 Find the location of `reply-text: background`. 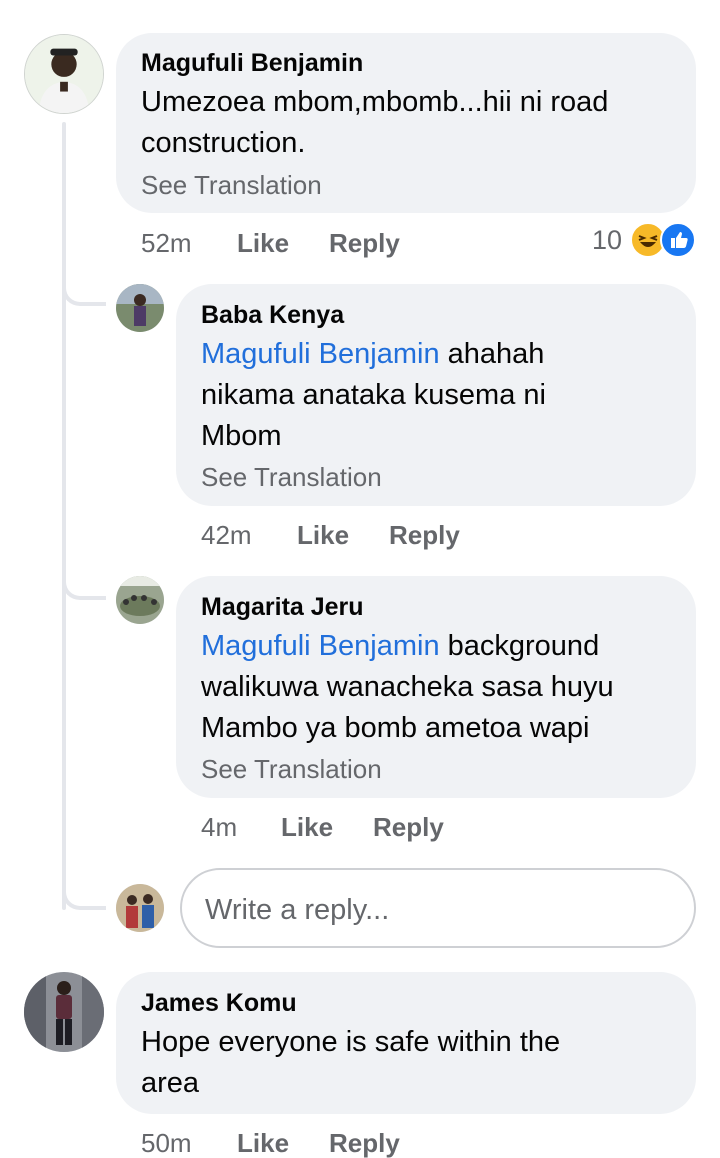

reply-text: background is located at coordinates (519, 646).